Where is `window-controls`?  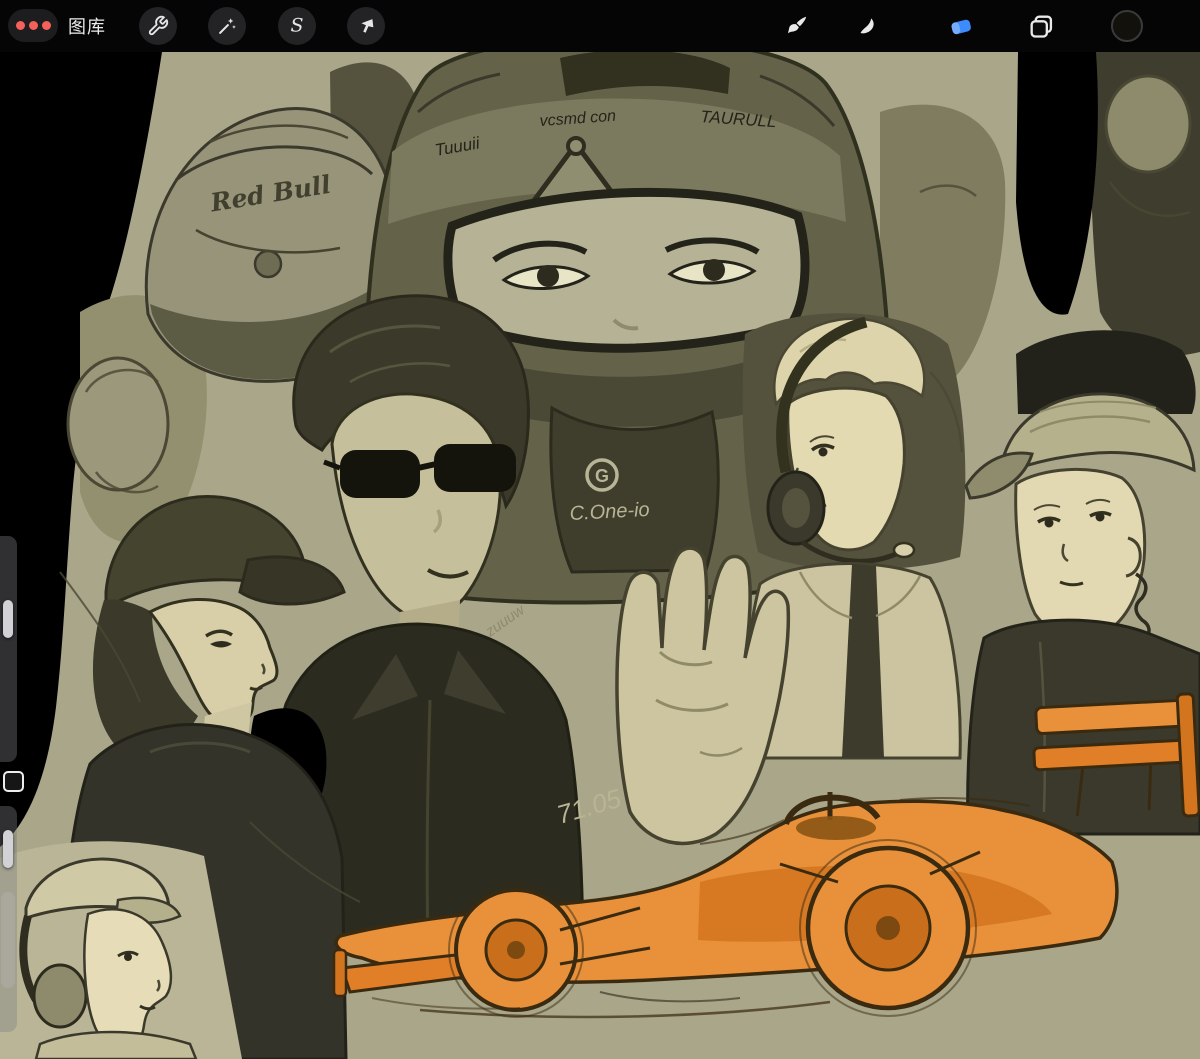 window-controls is located at coordinates (33, 25).